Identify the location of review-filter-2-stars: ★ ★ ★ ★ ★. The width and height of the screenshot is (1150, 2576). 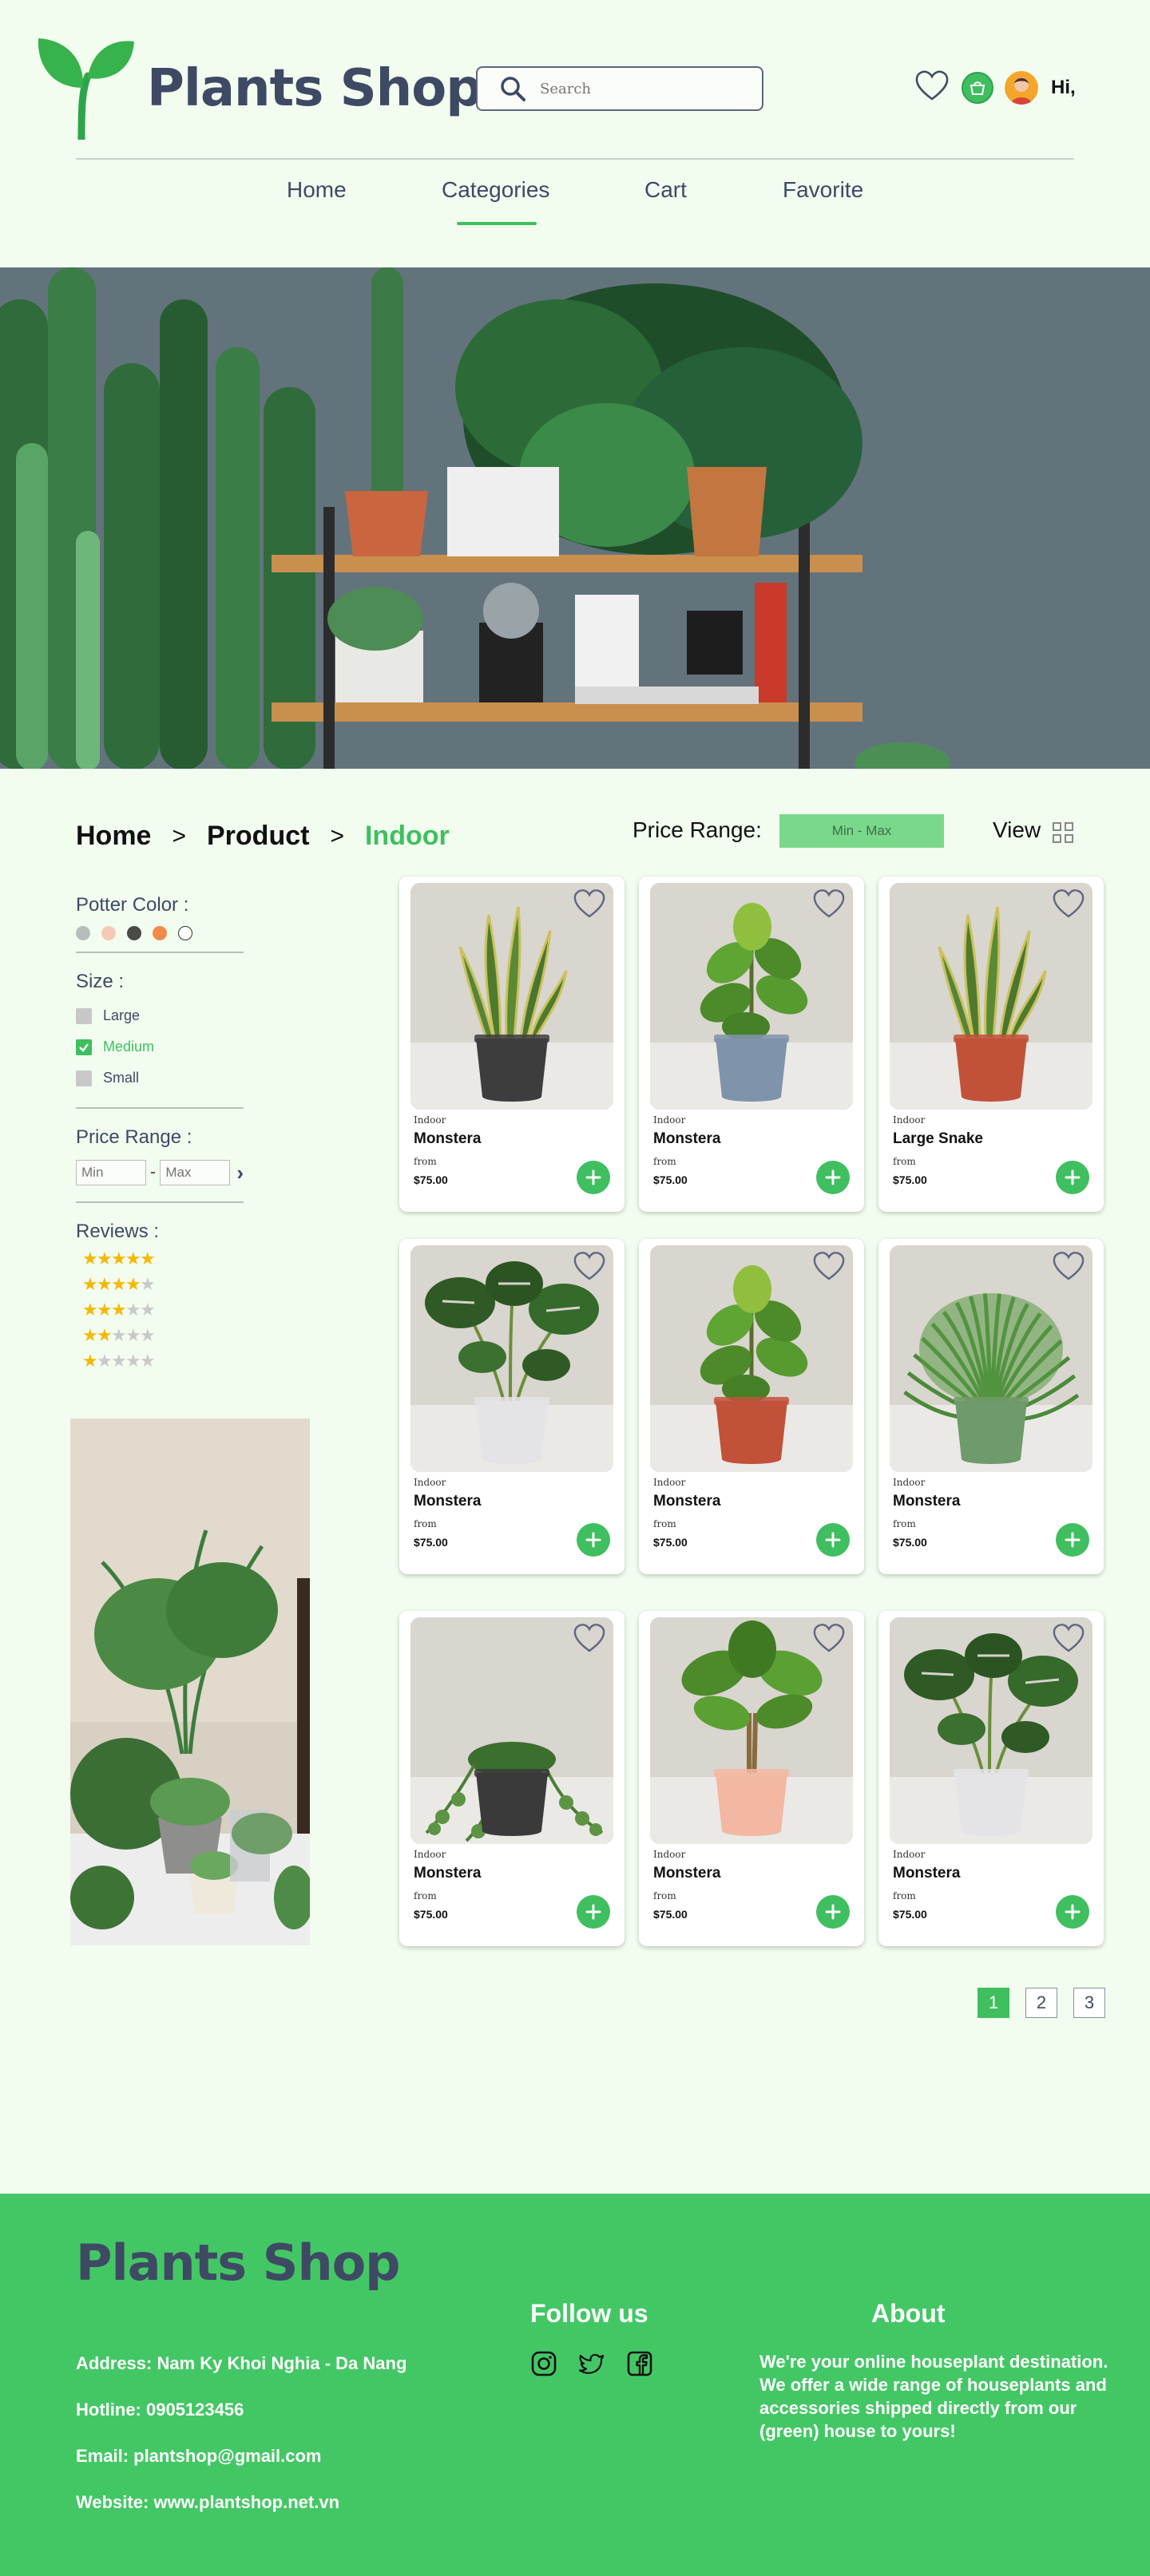
(163, 1337).